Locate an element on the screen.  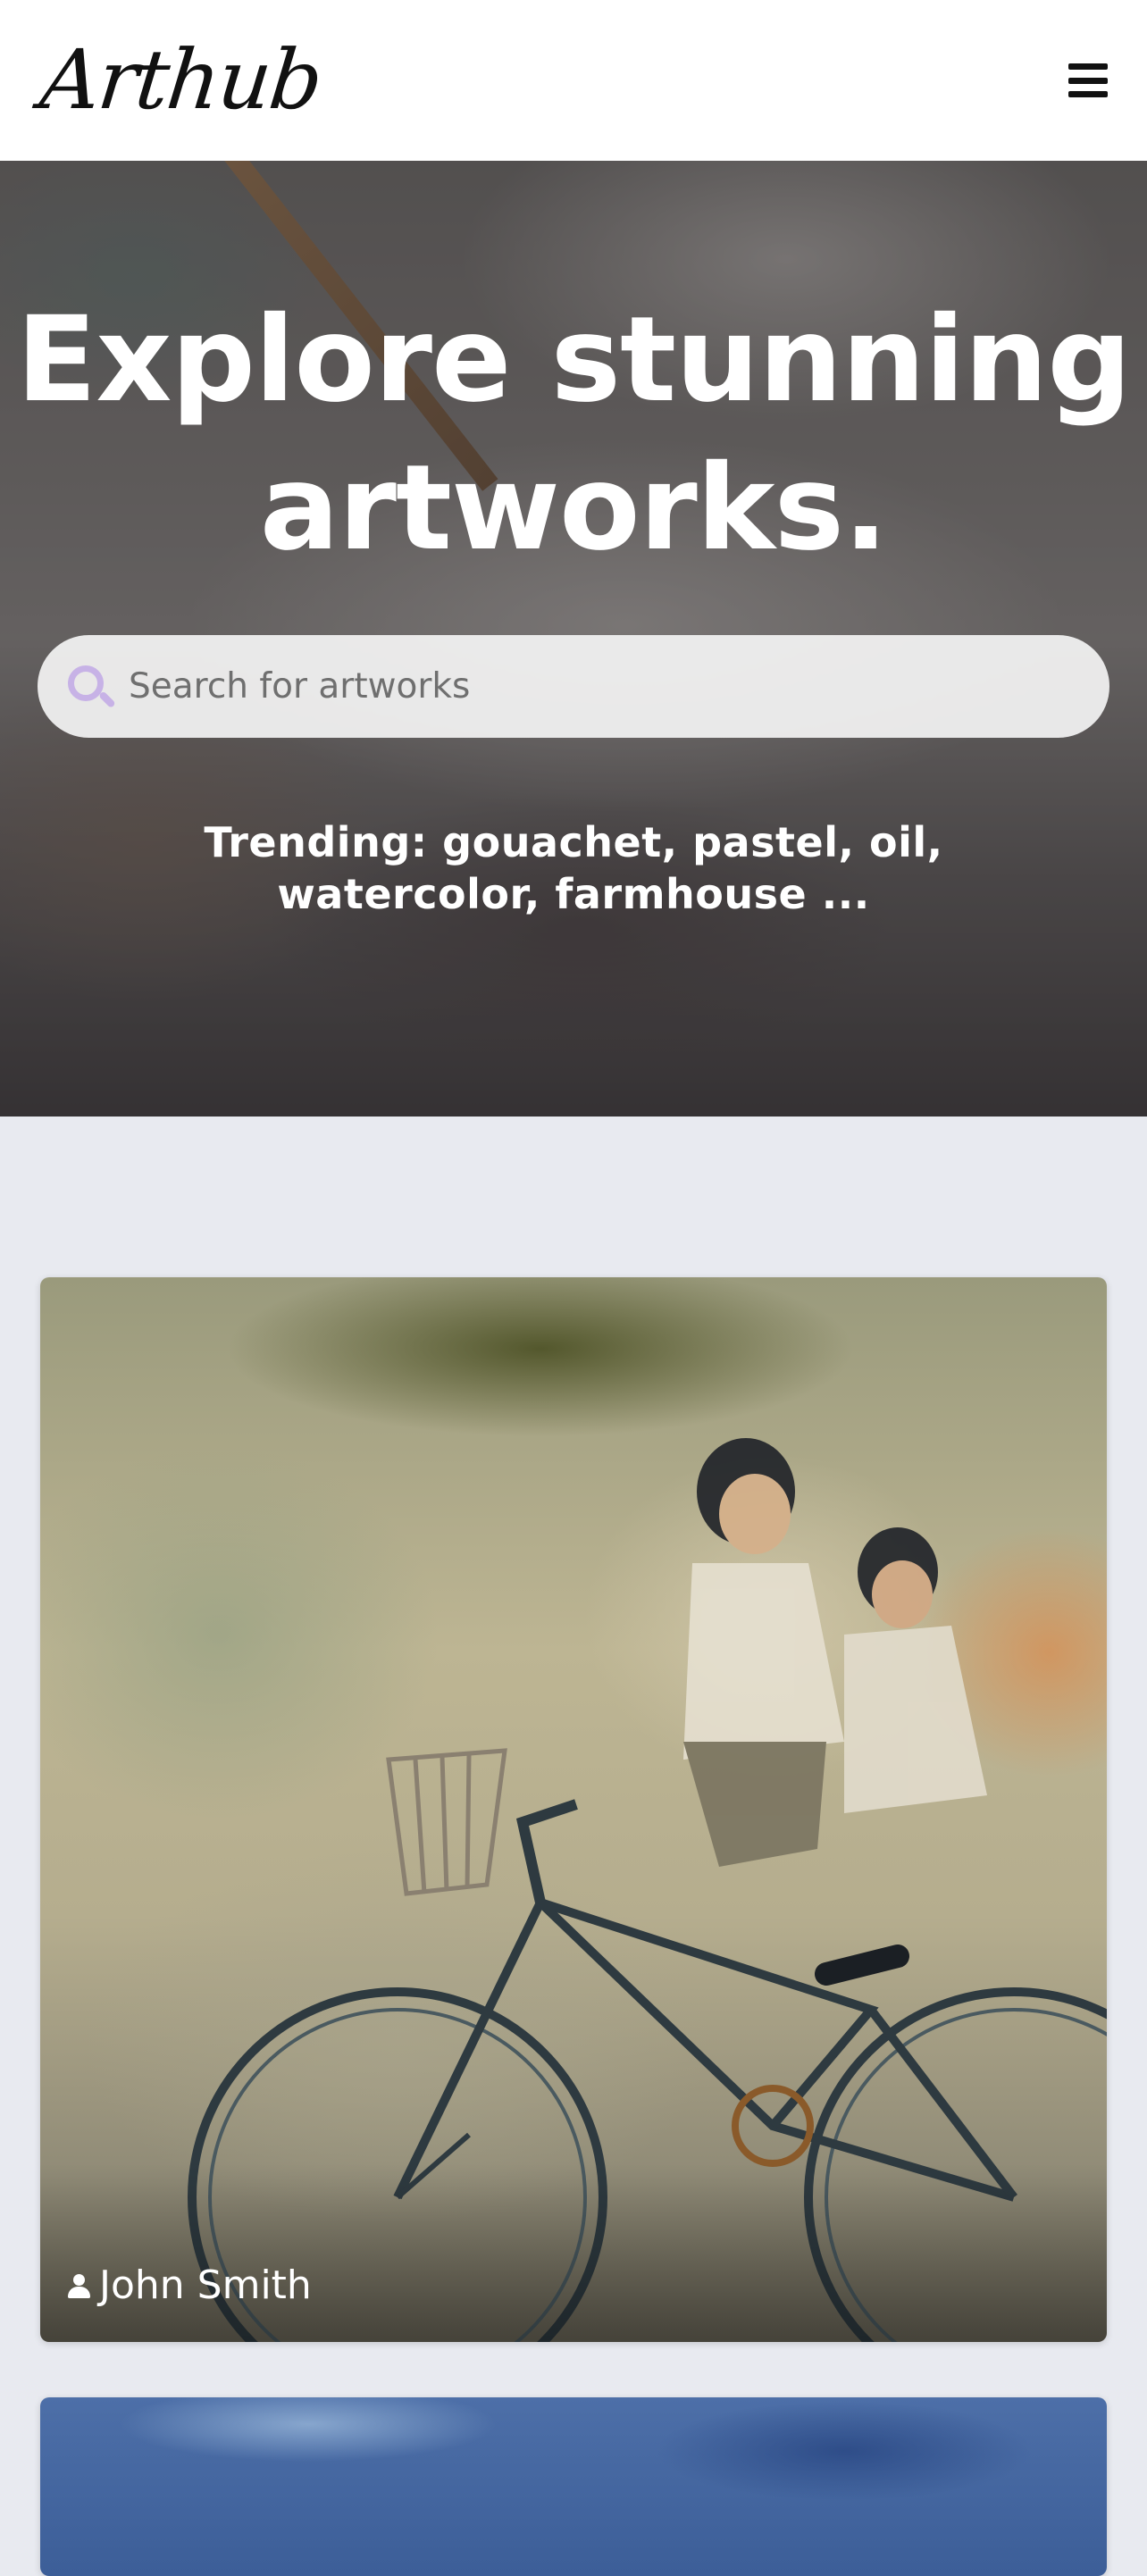
mural-children is located at coordinates (835, 1653).